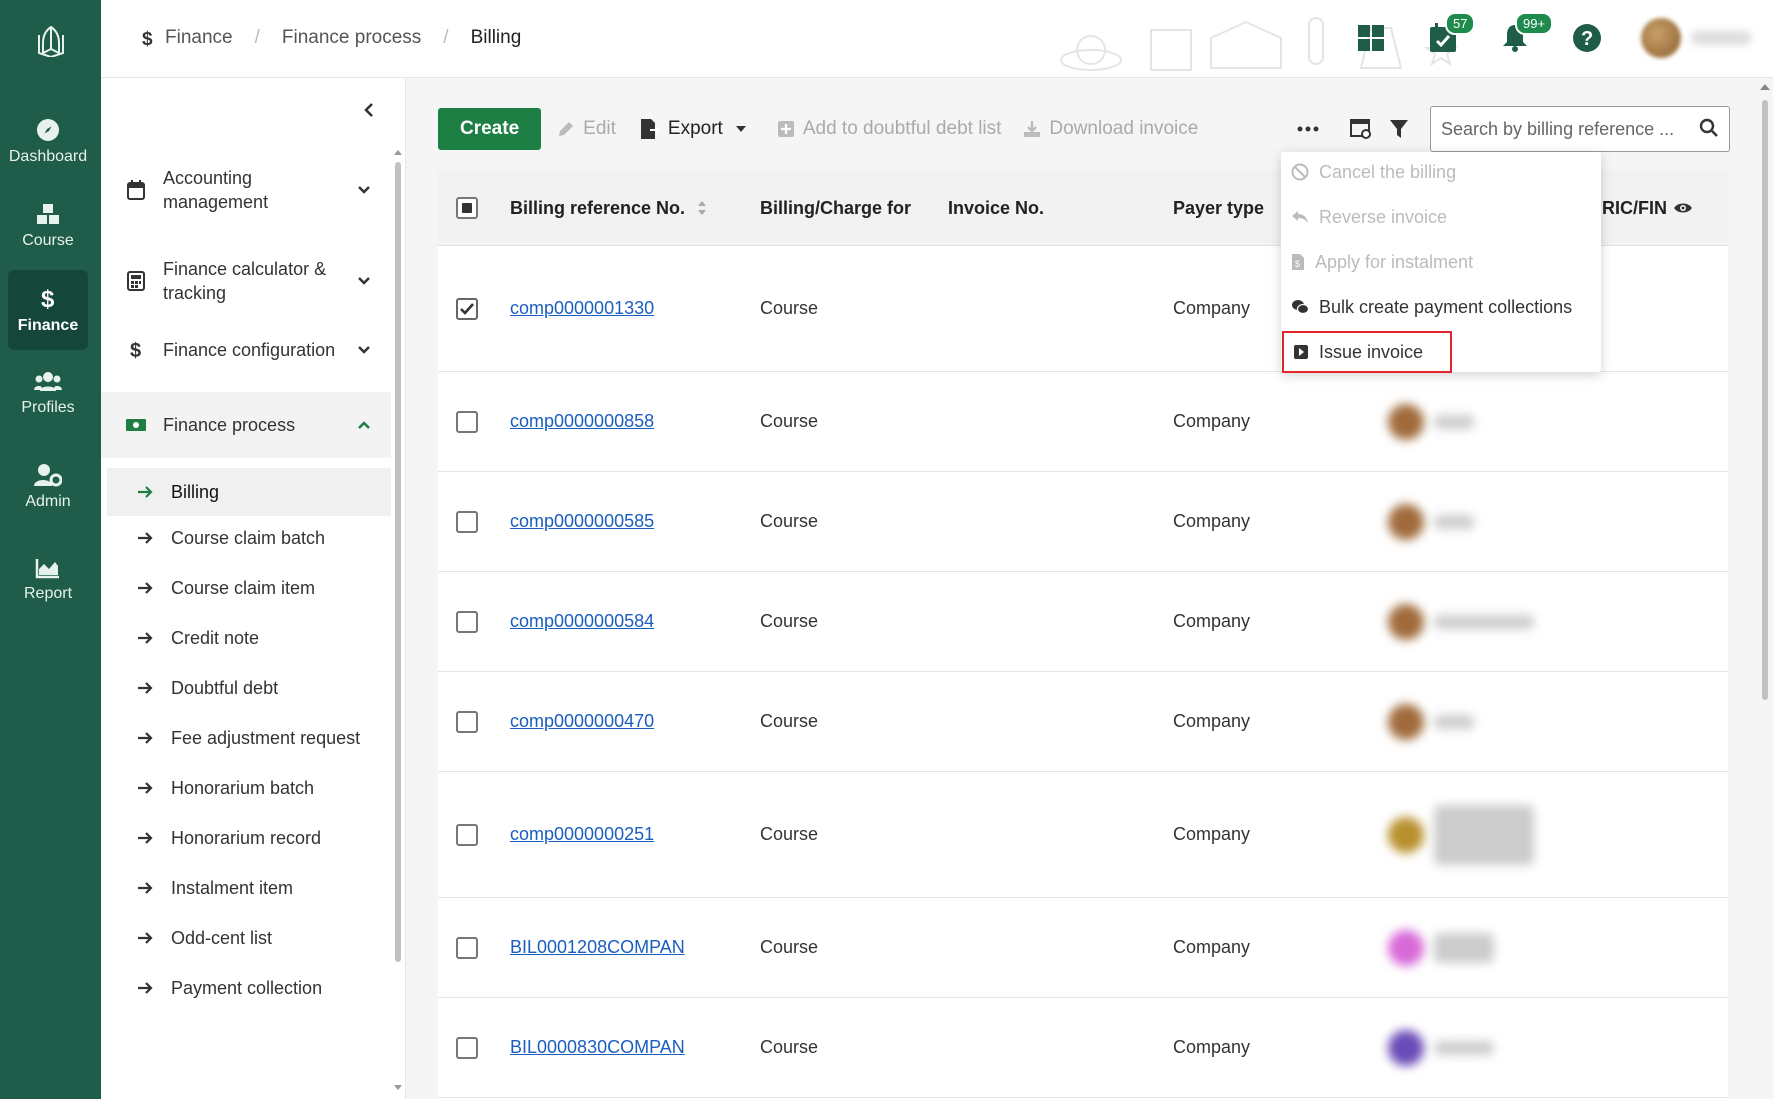  Describe the element at coordinates (597, 1047) in the screenshot. I see `billing-ref-link: BIL0000830COMPAN` at that location.